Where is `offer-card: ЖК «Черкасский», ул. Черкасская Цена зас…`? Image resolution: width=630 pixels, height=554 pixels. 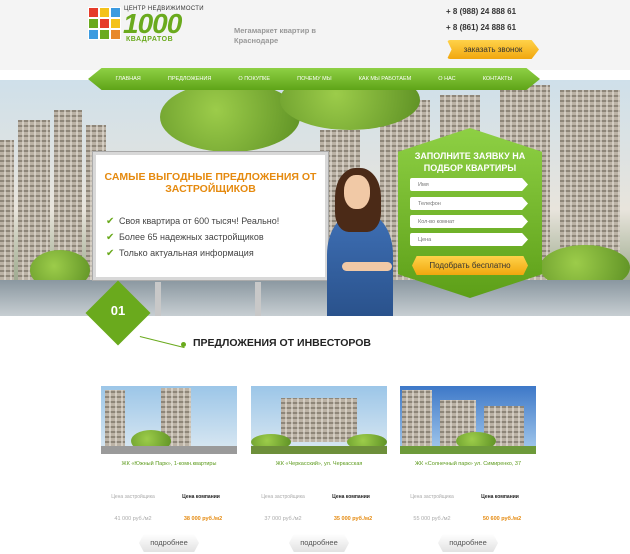
offer-card: ЖК «Черкасский», ул. Черкасская Цена зас… is located at coordinates (319, 470).